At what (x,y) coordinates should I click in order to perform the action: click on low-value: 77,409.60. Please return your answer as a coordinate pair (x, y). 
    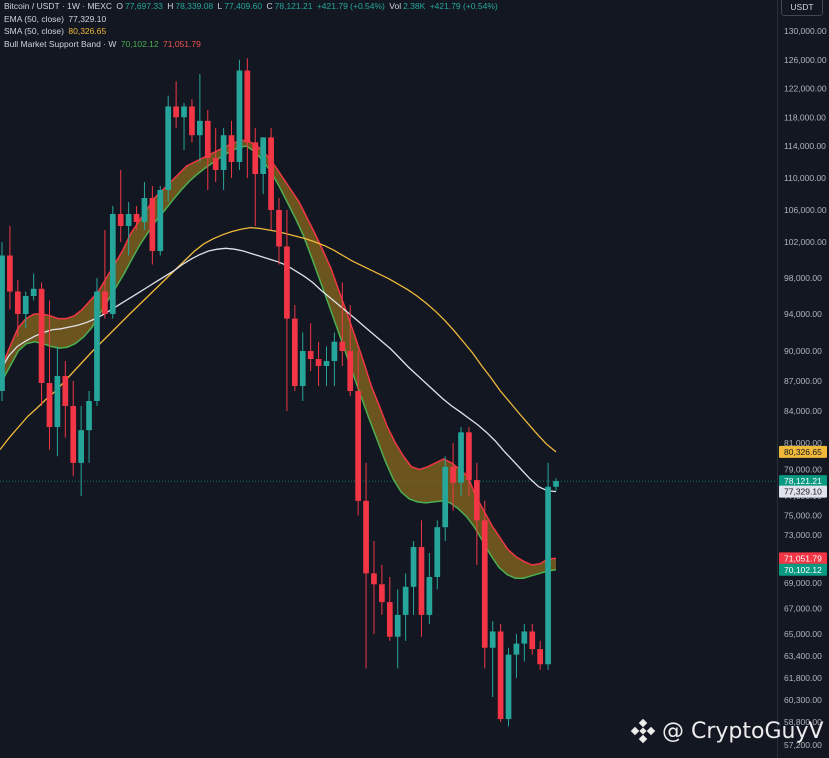
    Looking at the image, I should click on (243, 6).